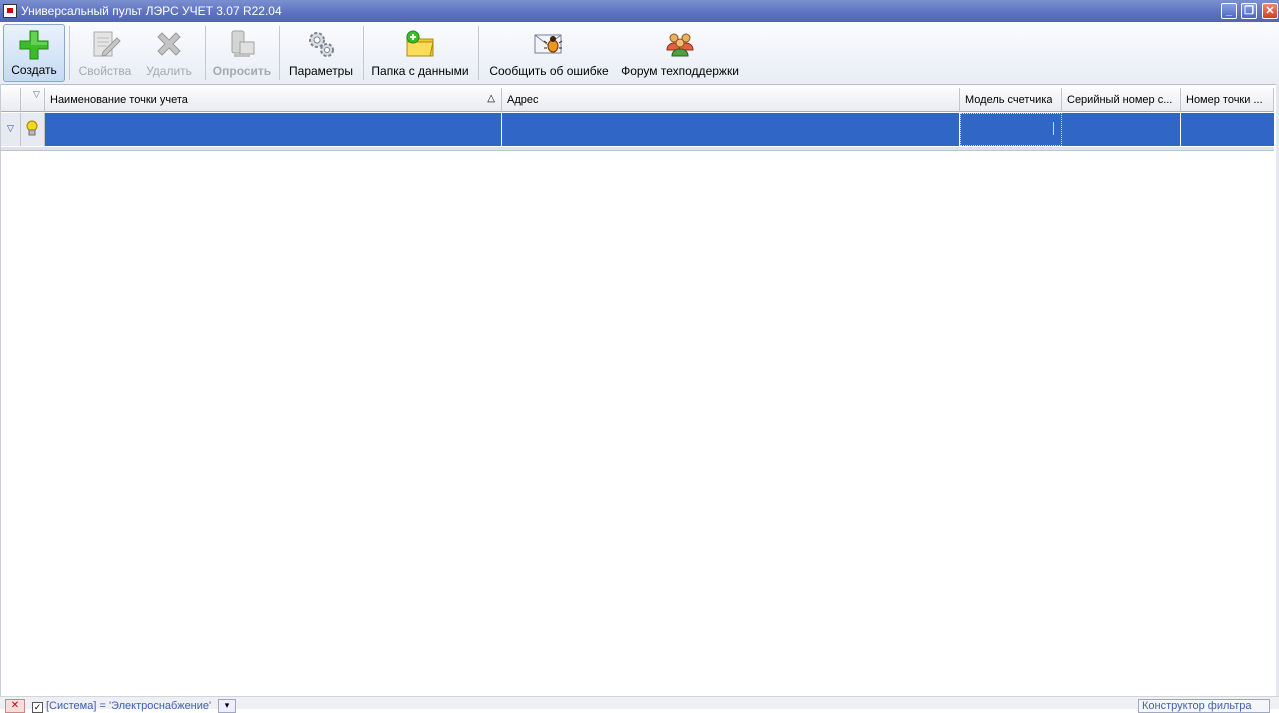 The width and height of the screenshot is (1279, 713). I want to click on plus-icon, so click(34, 45).